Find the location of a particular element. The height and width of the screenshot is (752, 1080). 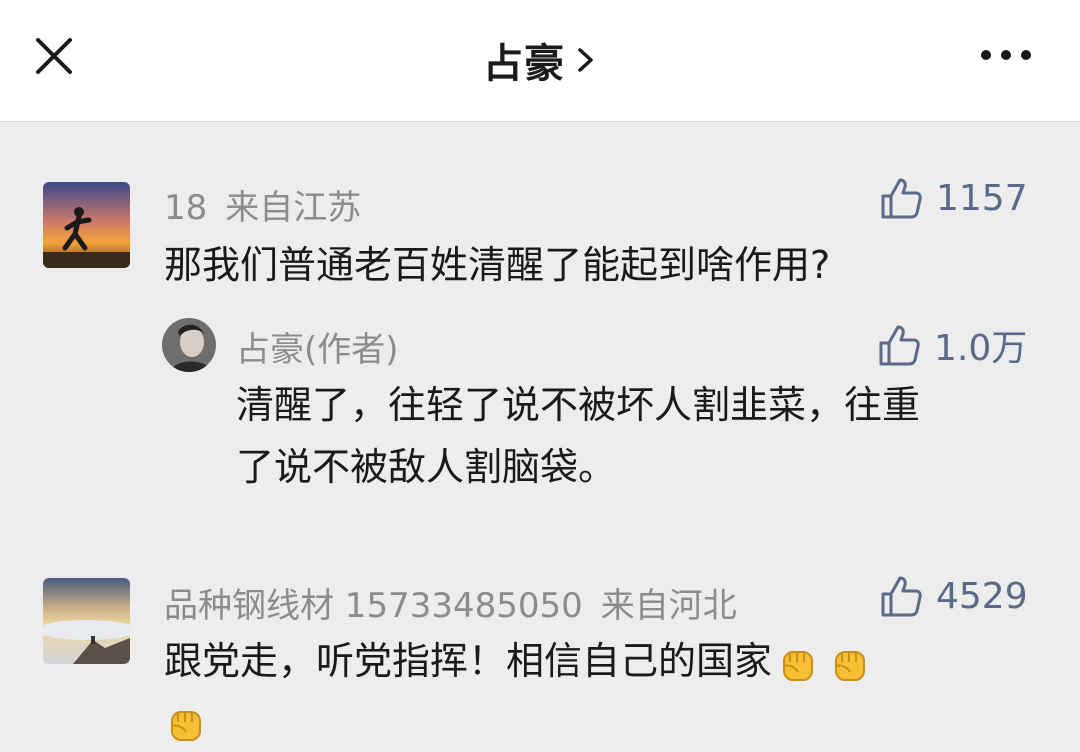

comment-text: 那我们普通老百姓清醒了能起到啥作用? is located at coordinates (497, 265).